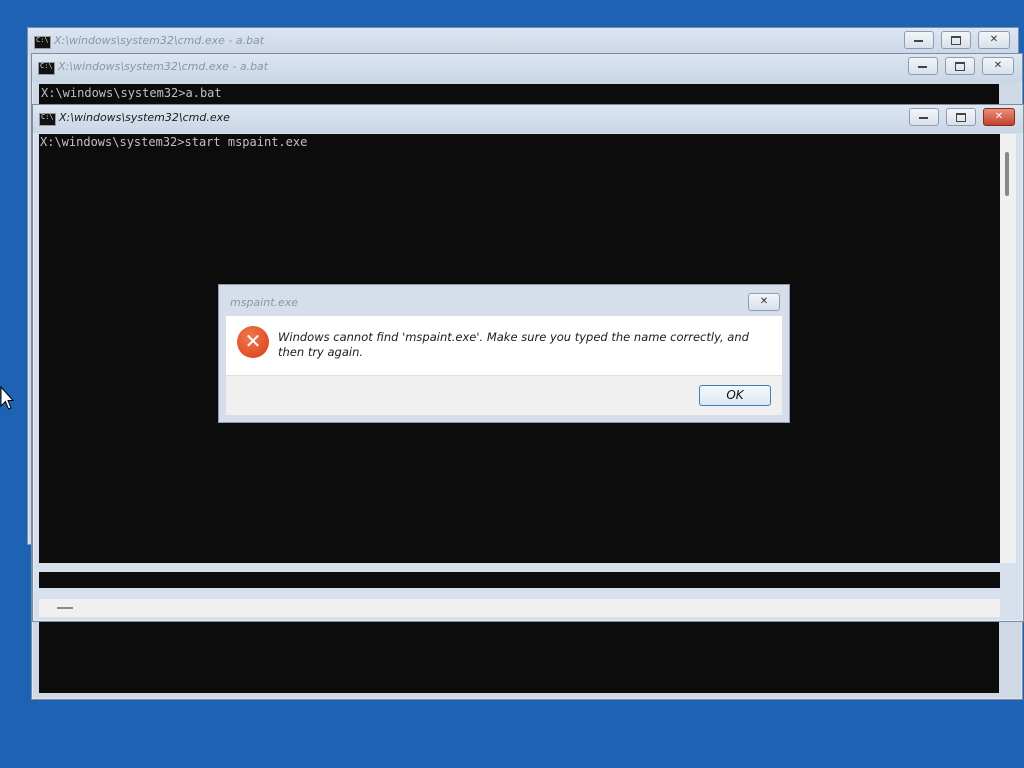 This screenshot has height=768, width=1024. What do you see at coordinates (519, 580) in the screenshot?
I see `console-lower-pane` at bounding box center [519, 580].